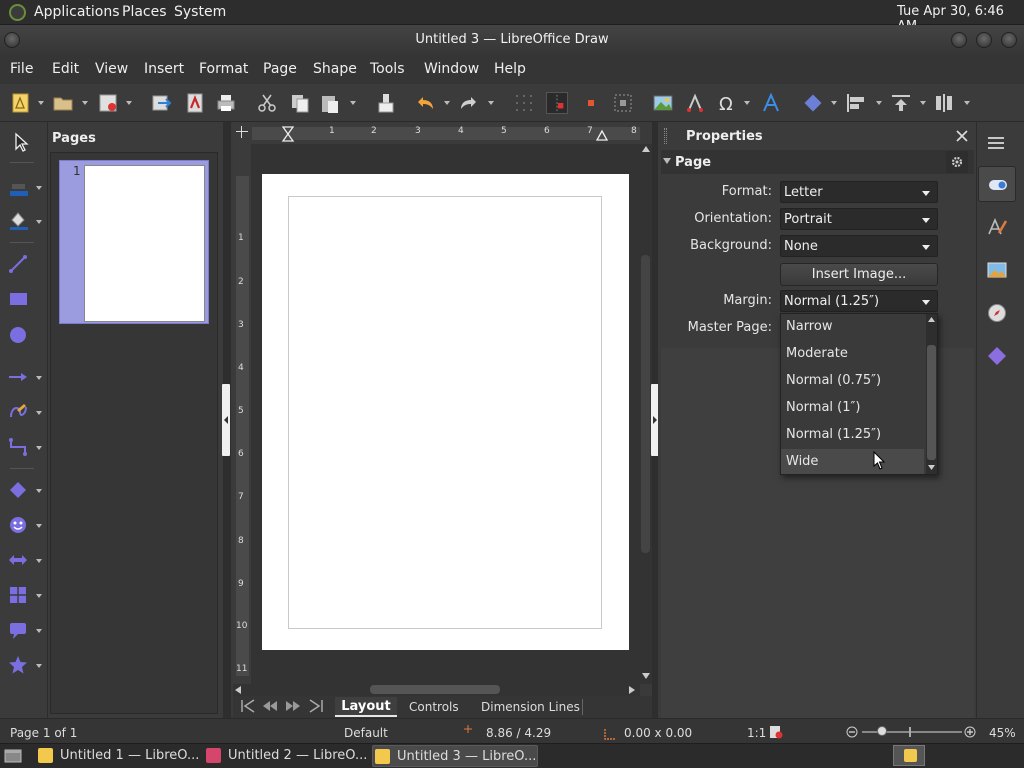 The image size is (1024, 768). What do you see at coordinates (931, 319) in the screenshot?
I see `dropdown-scroll-up-icon` at bounding box center [931, 319].